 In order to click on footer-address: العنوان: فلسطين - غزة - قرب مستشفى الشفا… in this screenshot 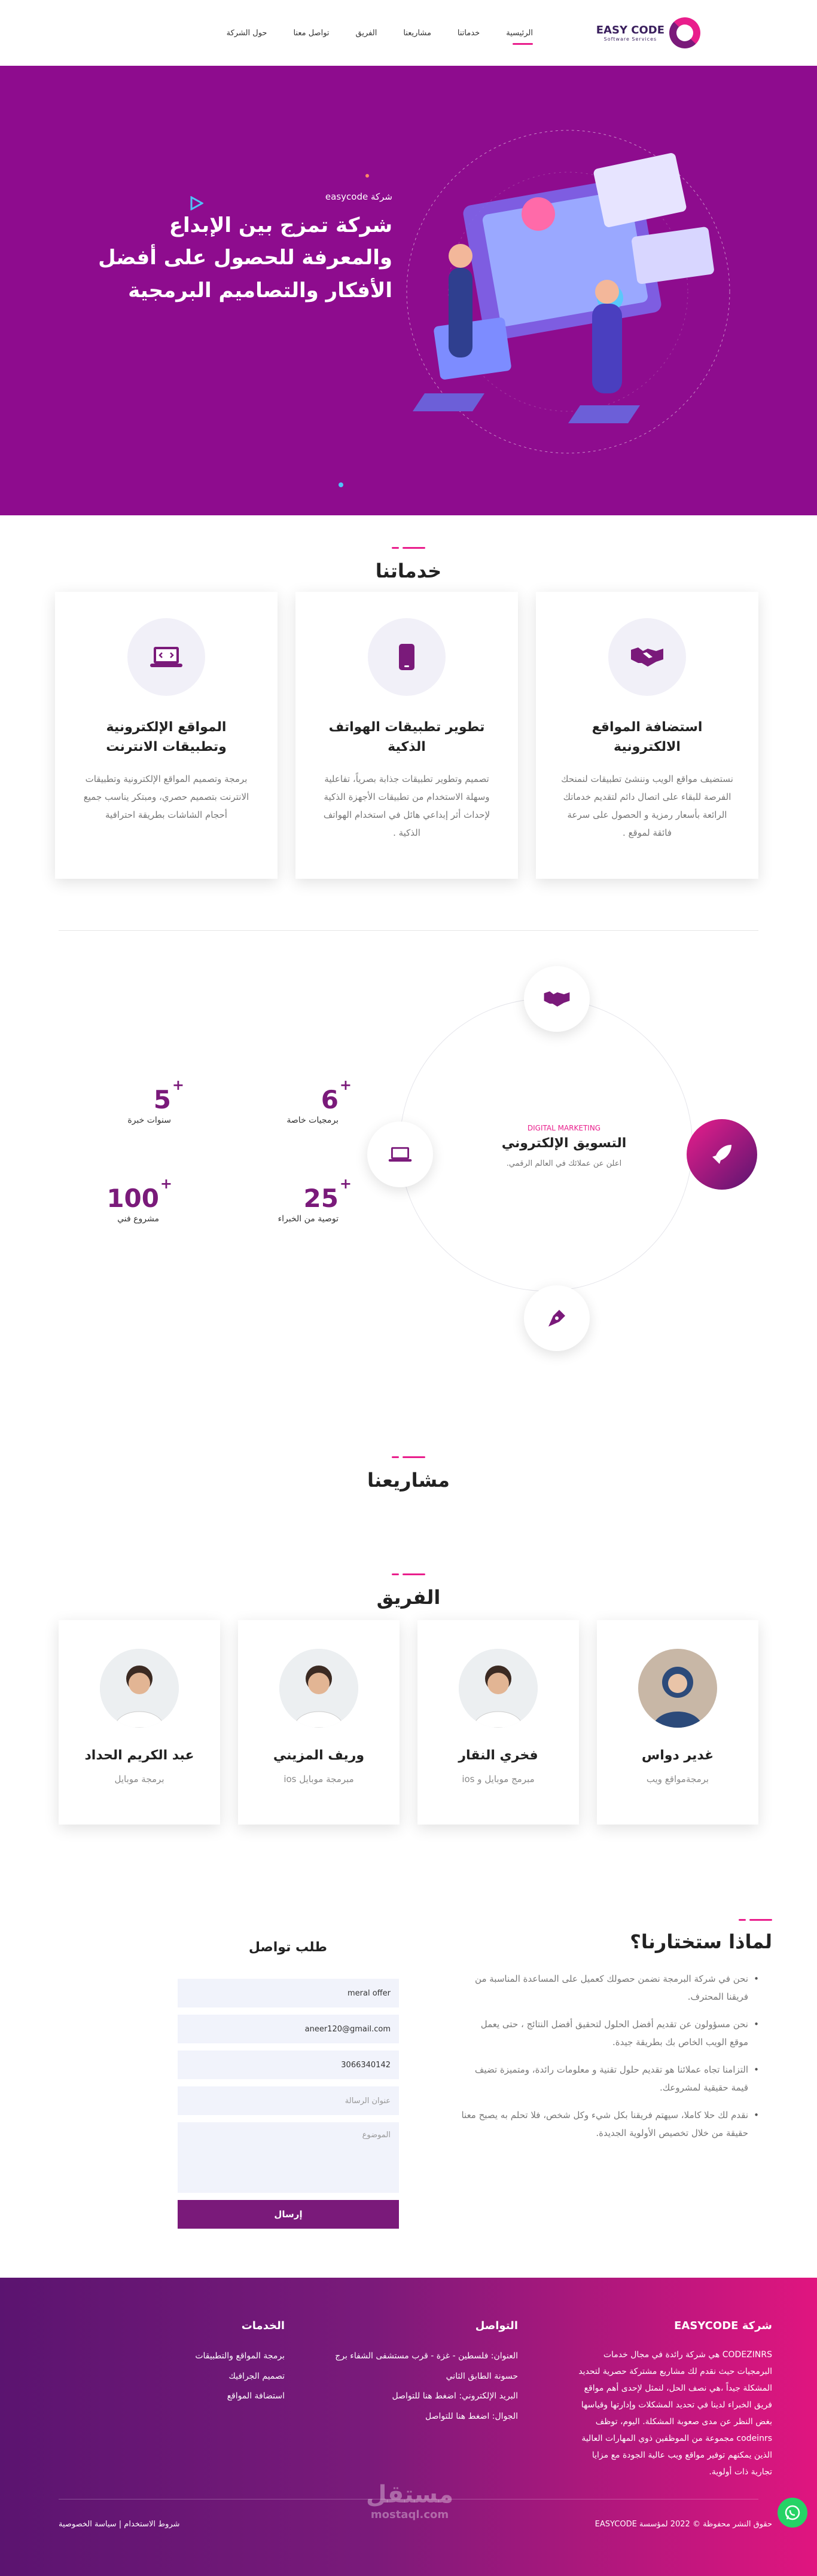, I will do `click(426, 2366)`.